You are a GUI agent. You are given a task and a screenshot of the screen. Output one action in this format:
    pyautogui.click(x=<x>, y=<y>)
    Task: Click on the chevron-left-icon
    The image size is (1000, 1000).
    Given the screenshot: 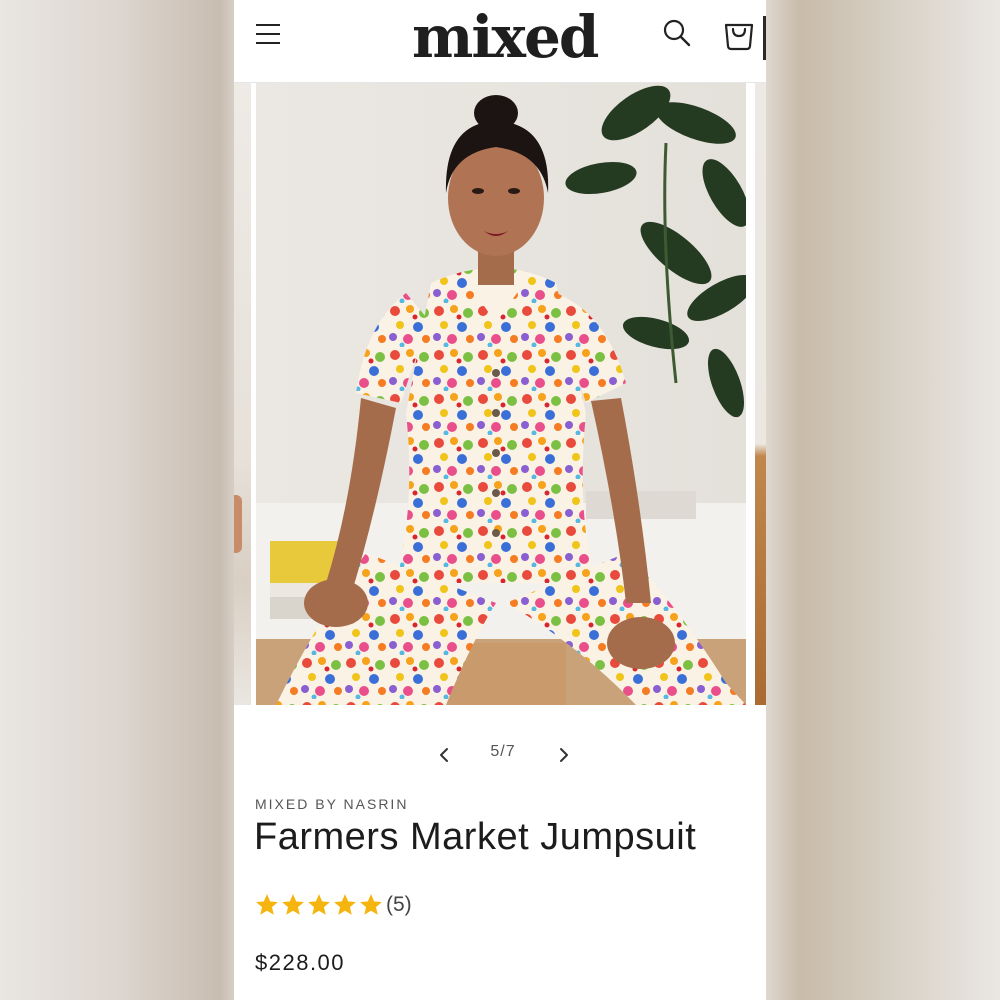 What is the action you would take?
    pyautogui.click(x=445, y=755)
    